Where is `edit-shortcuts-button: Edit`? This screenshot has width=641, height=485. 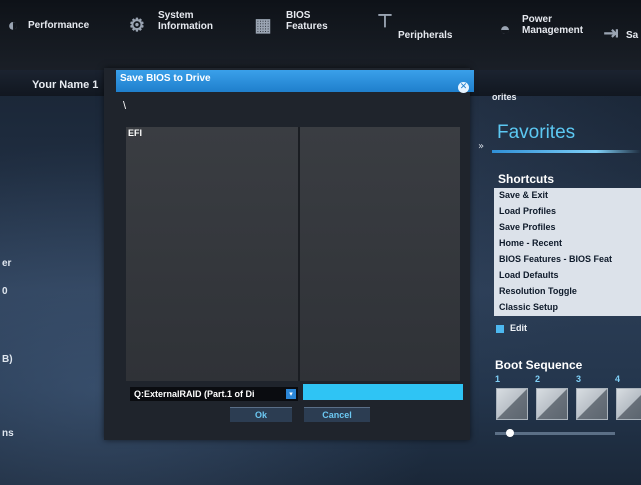 edit-shortcuts-button: Edit is located at coordinates (511, 328).